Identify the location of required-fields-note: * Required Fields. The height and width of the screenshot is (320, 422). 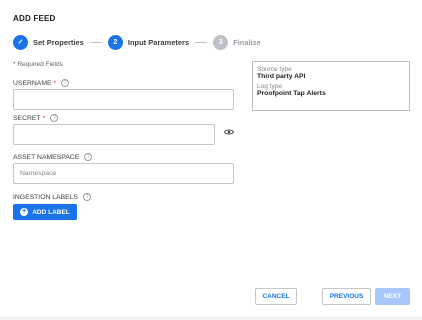
(38, 64).